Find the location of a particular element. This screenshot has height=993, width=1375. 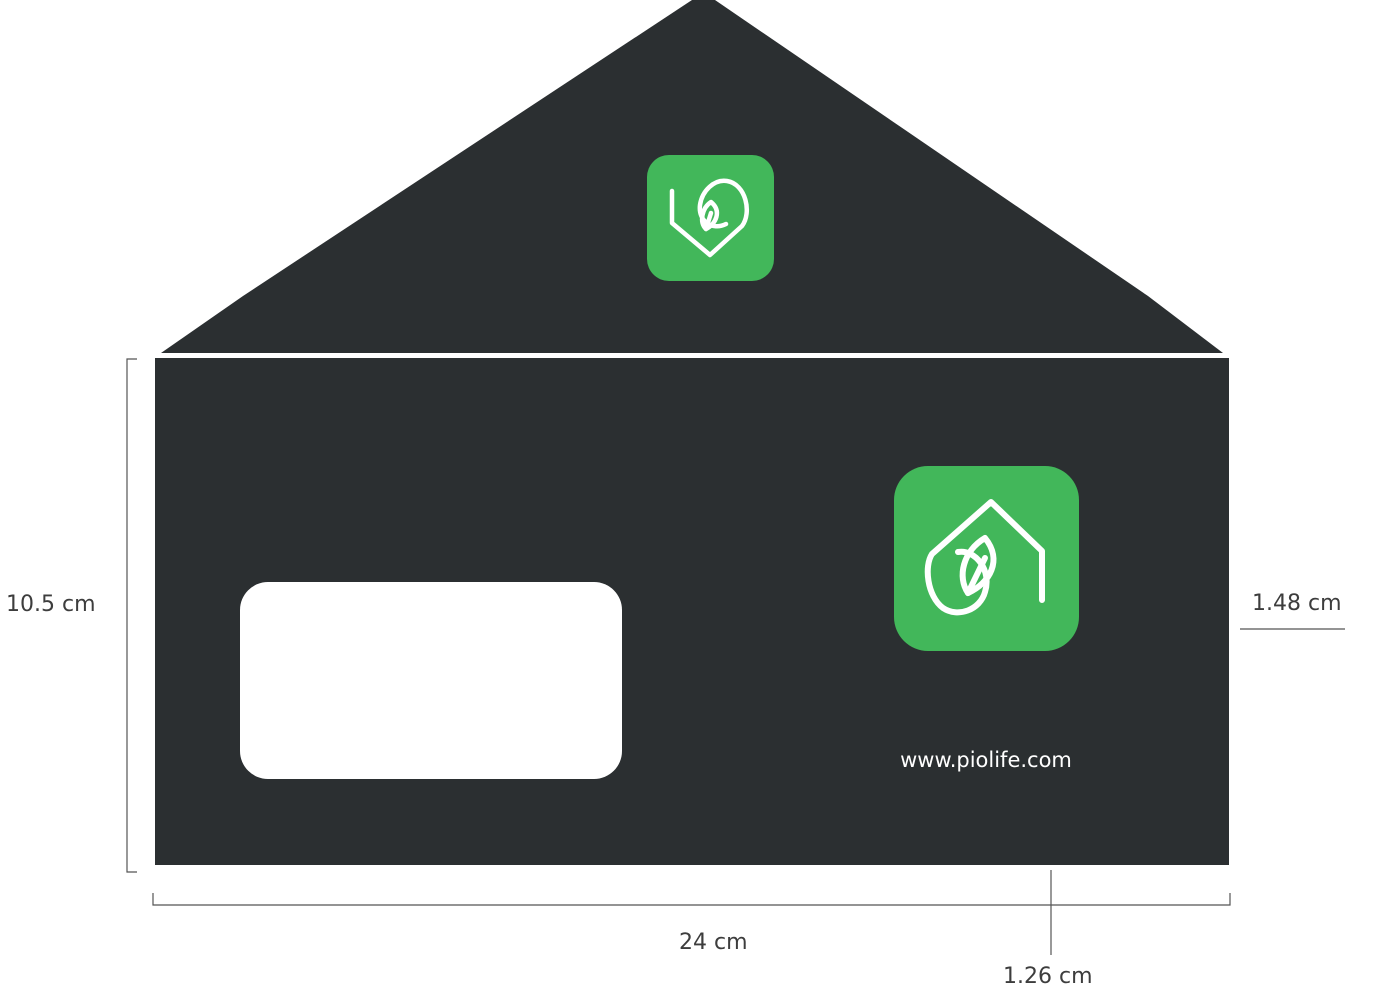

body-logo is located at coordinates (986, 558).